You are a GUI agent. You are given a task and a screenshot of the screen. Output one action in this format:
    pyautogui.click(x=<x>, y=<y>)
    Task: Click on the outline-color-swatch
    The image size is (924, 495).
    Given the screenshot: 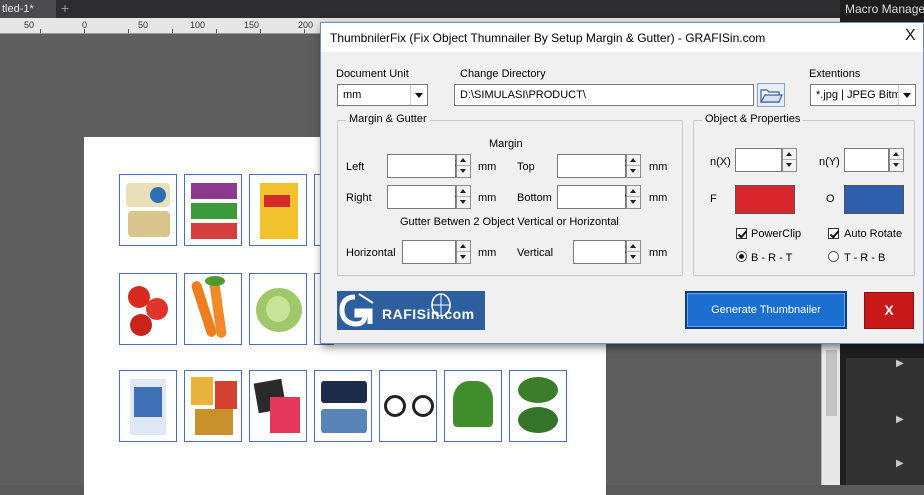 What is the action you would take?
    pyautogui.click(x=874, y=199)
    